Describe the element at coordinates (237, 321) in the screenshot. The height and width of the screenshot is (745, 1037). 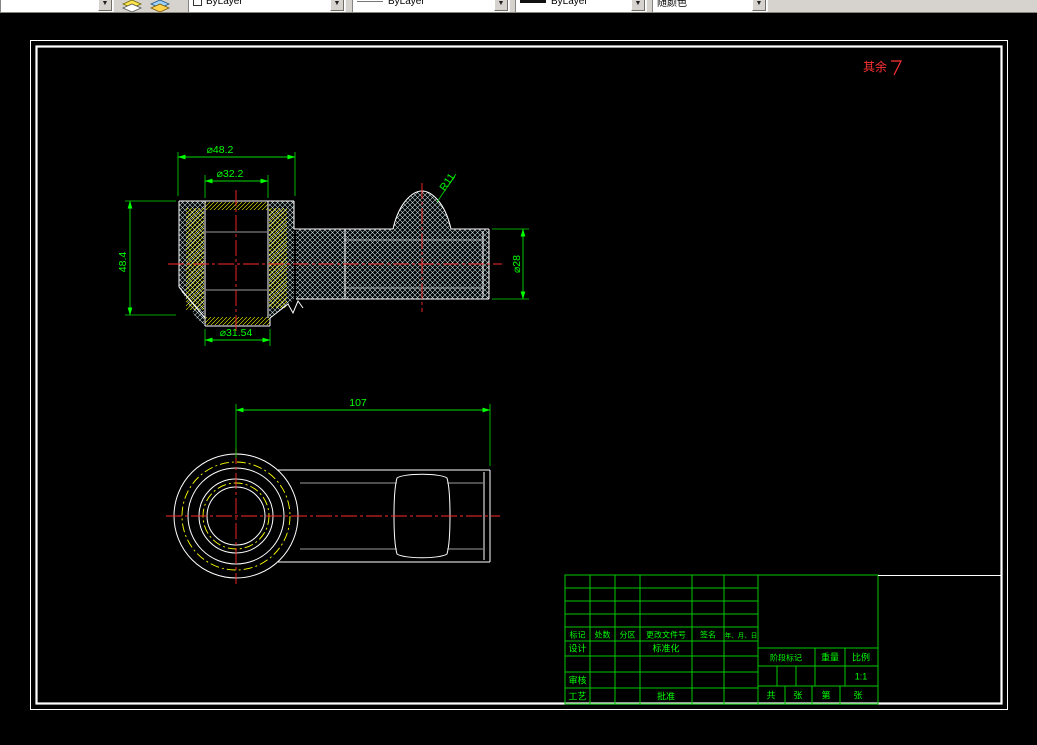
I see `bottom-ring-hatch` at that location.